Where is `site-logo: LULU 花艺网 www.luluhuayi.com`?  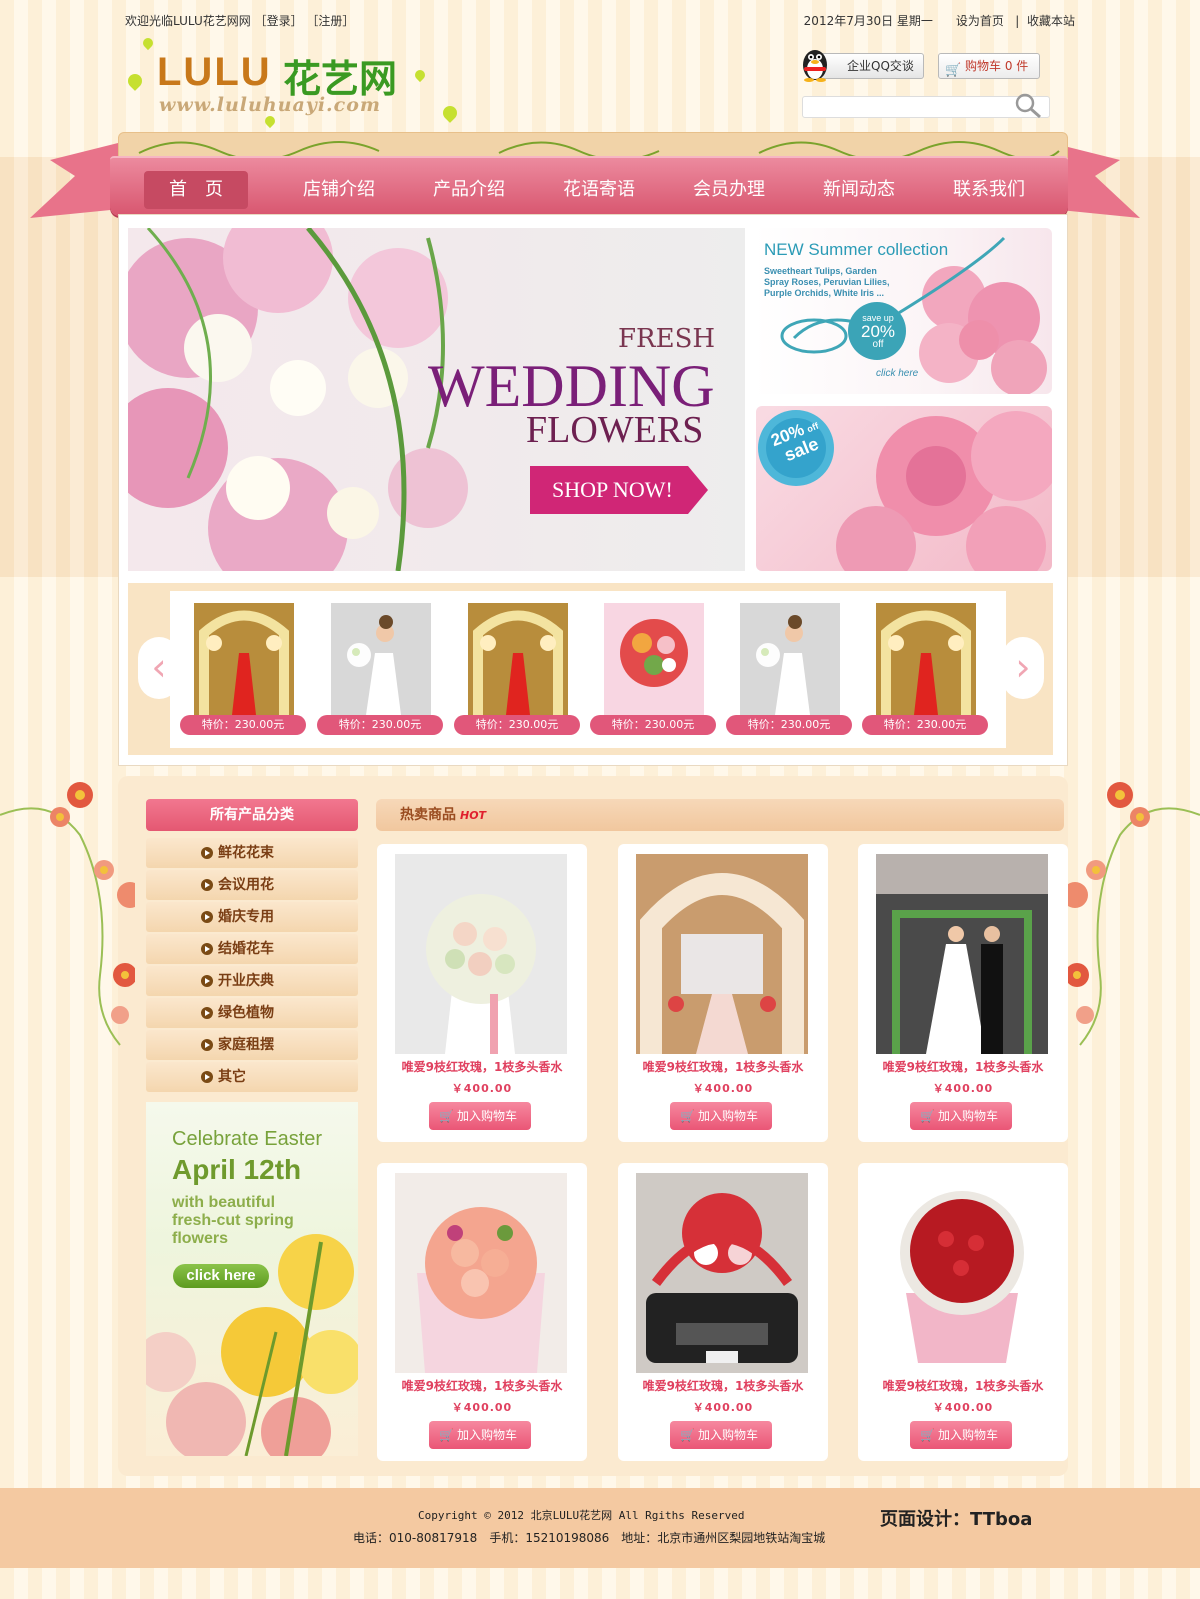 site-logo: LULU 花艺网 www.luluhuayi.com is located at coordinates (292, 86).